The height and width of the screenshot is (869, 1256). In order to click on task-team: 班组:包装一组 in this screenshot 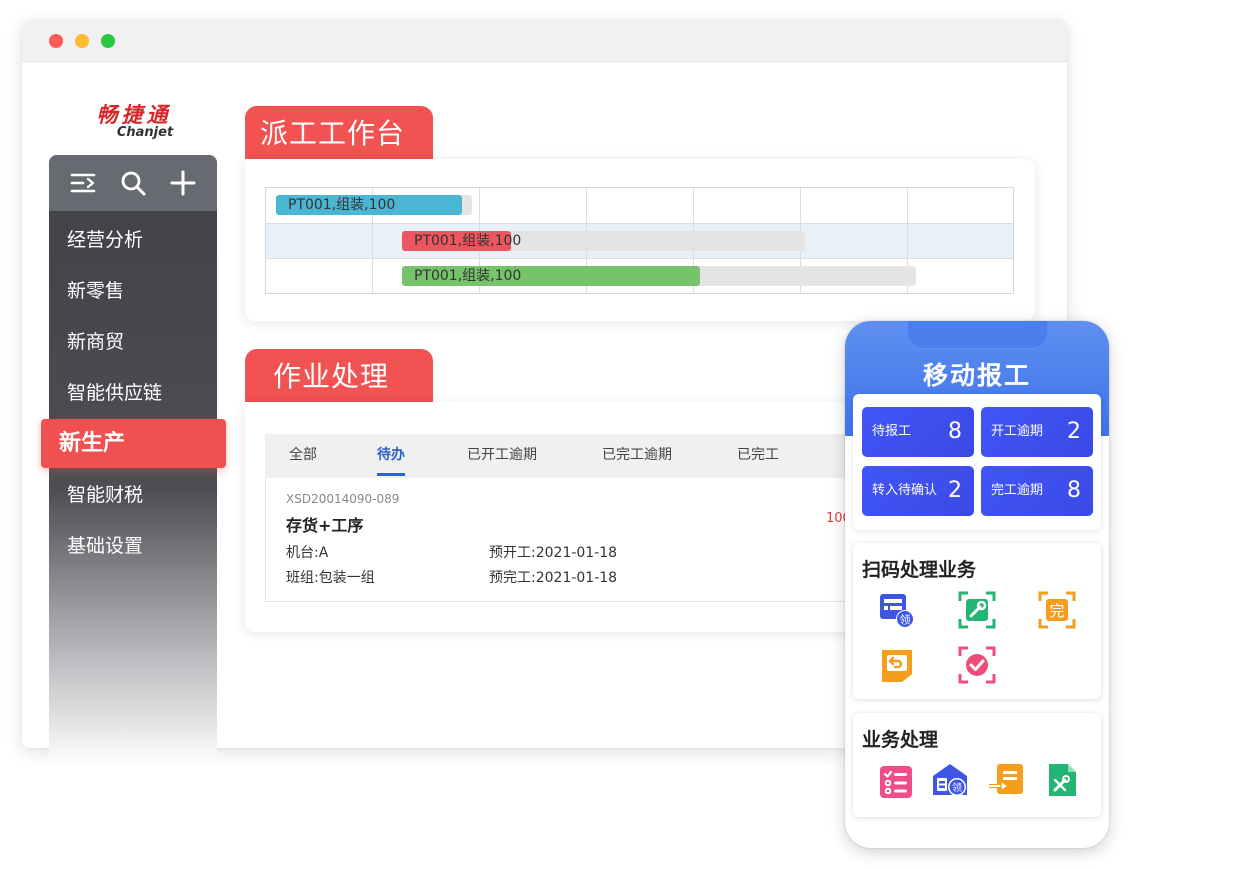, I will do `click(330, 578)`.